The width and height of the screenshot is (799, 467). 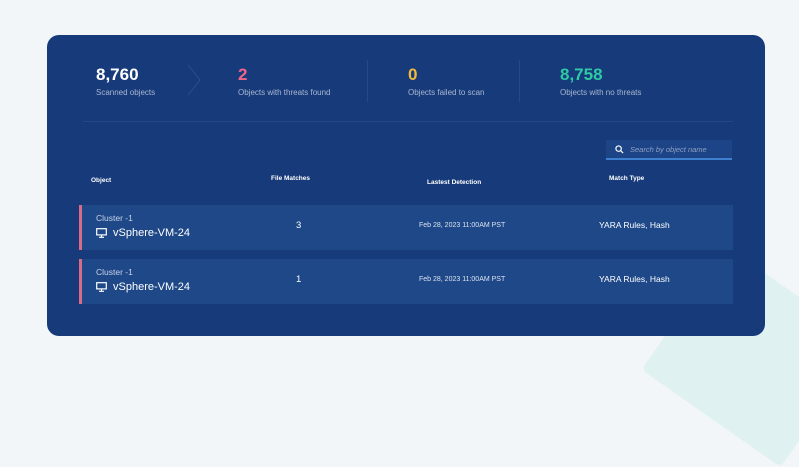 I want to click on search-icon, so click(x=619, y=149).